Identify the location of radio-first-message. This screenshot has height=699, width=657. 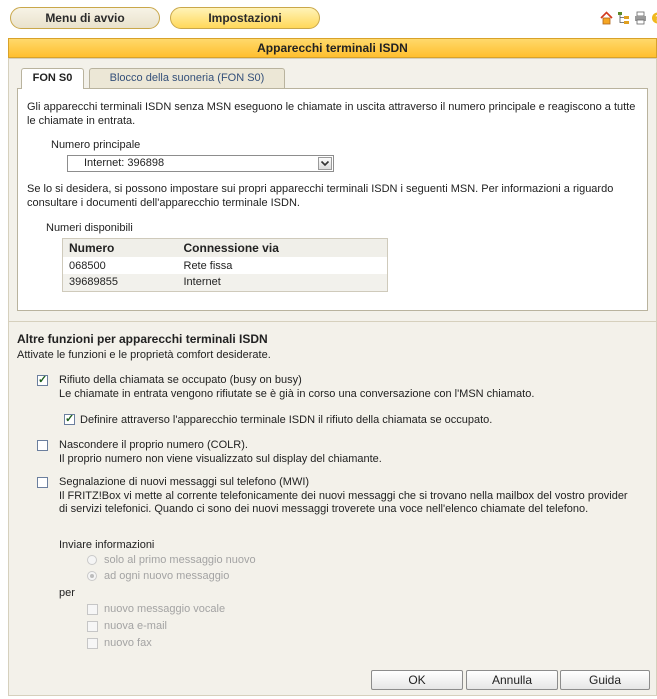
(92, 560).